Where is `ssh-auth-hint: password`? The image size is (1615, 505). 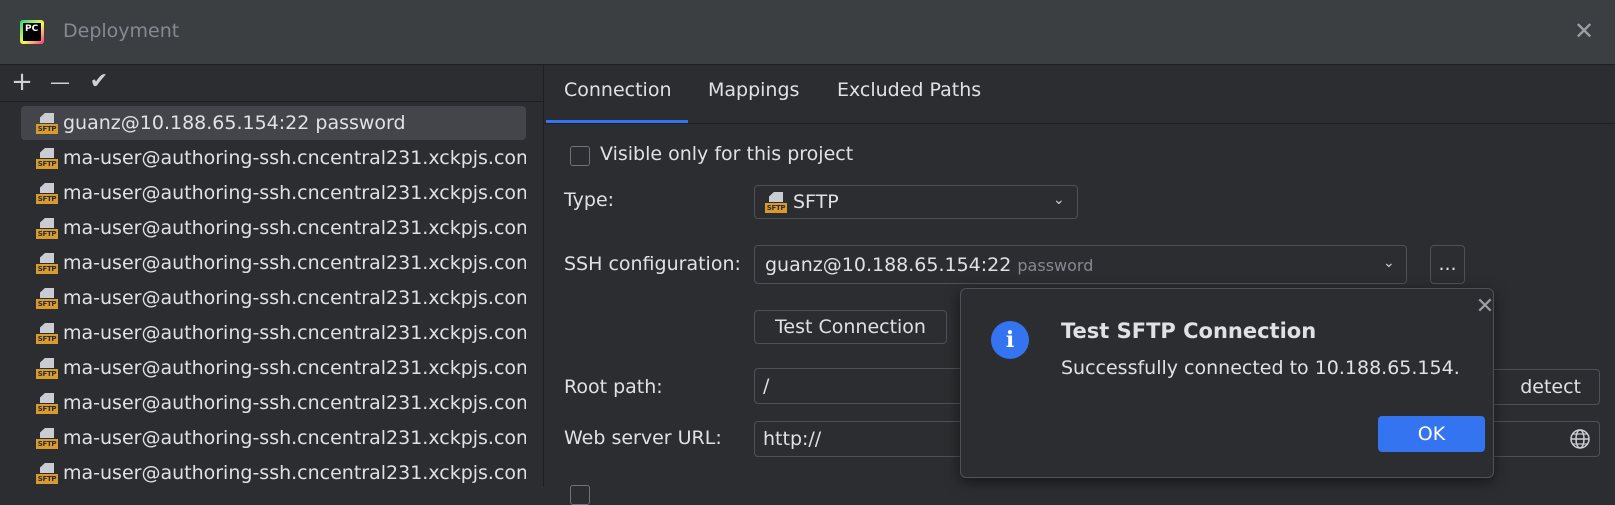 ssh-auth-hint: password is located at coordinates (1055, 265).